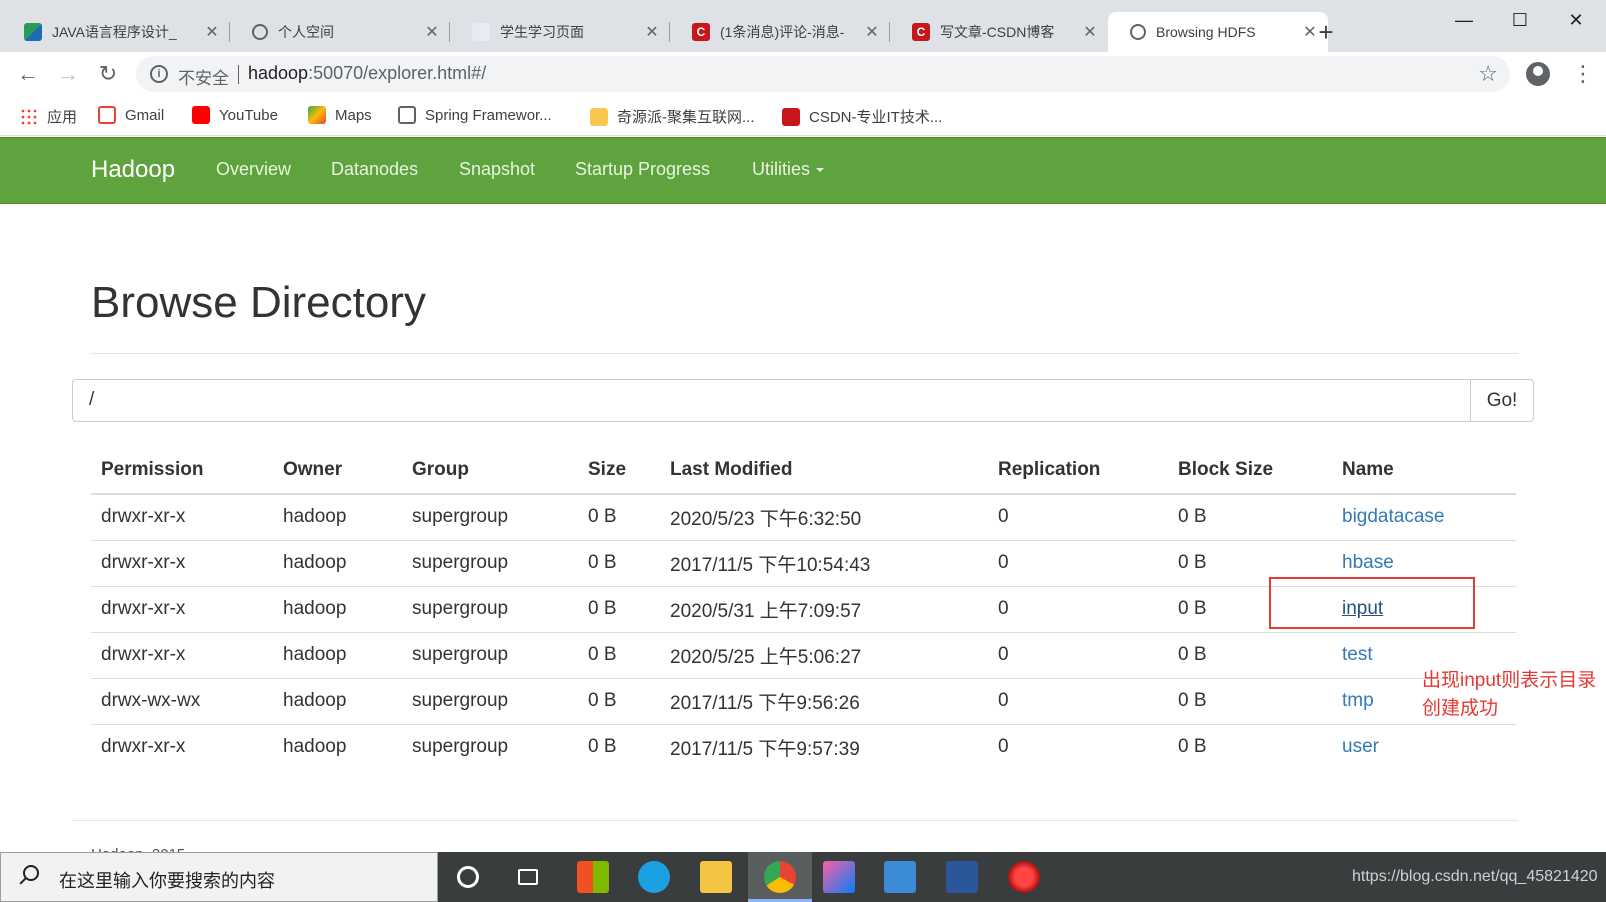  Describe the element at coordinates (962, 877) in the screenshot. I see `word-icon` at that location.